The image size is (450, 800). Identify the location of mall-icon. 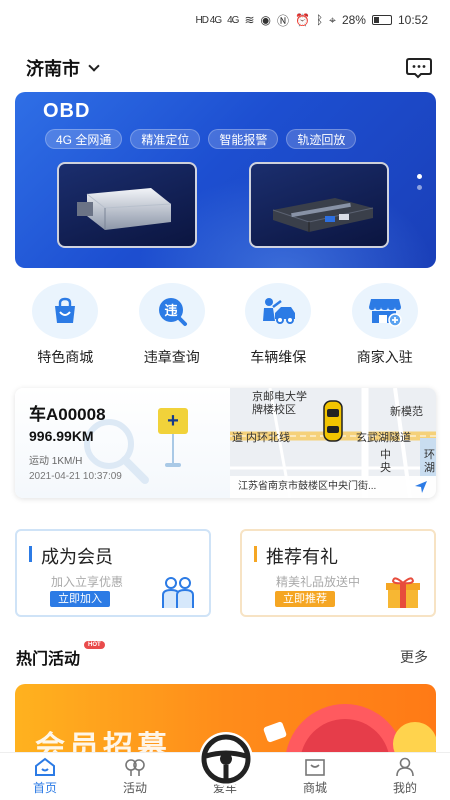
(315, 767).